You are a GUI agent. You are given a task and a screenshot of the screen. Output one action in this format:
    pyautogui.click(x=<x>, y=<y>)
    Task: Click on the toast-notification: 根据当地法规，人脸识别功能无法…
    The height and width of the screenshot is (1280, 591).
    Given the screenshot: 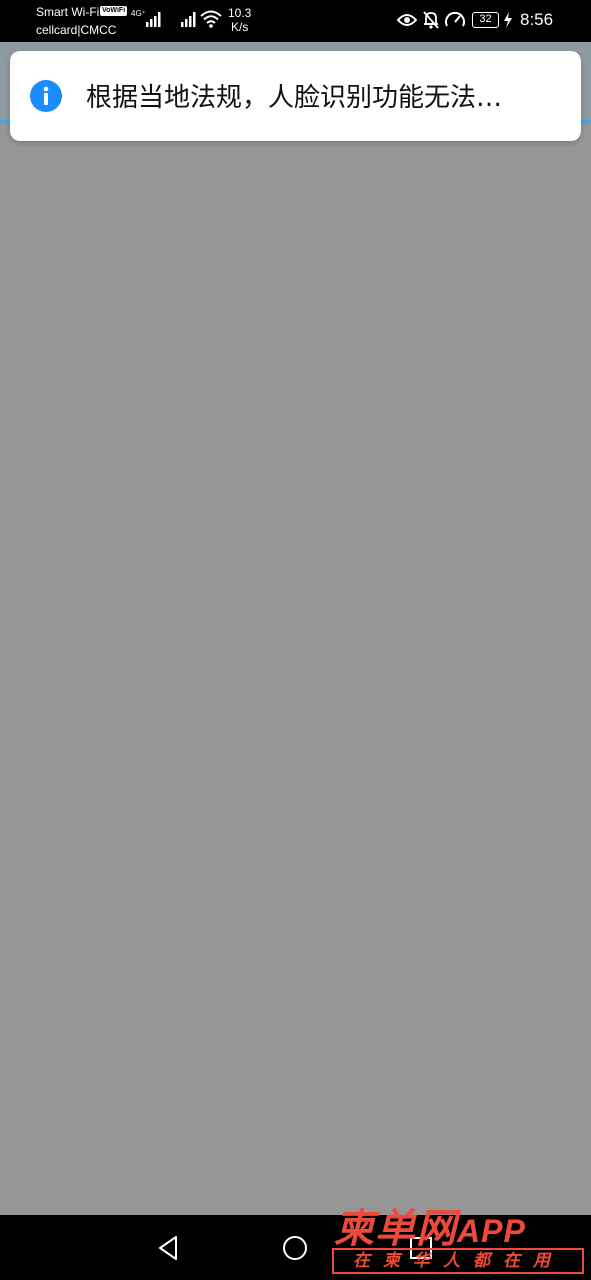 What is the action you would take?
    pyautogui.click(x=295, y=96)
    